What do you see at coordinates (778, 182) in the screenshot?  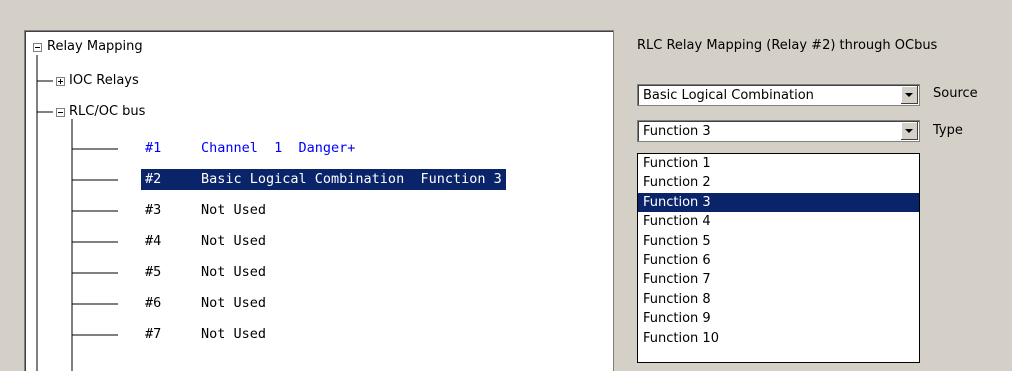 I see `type-option: Function 2` at bounding box center [778, 182].